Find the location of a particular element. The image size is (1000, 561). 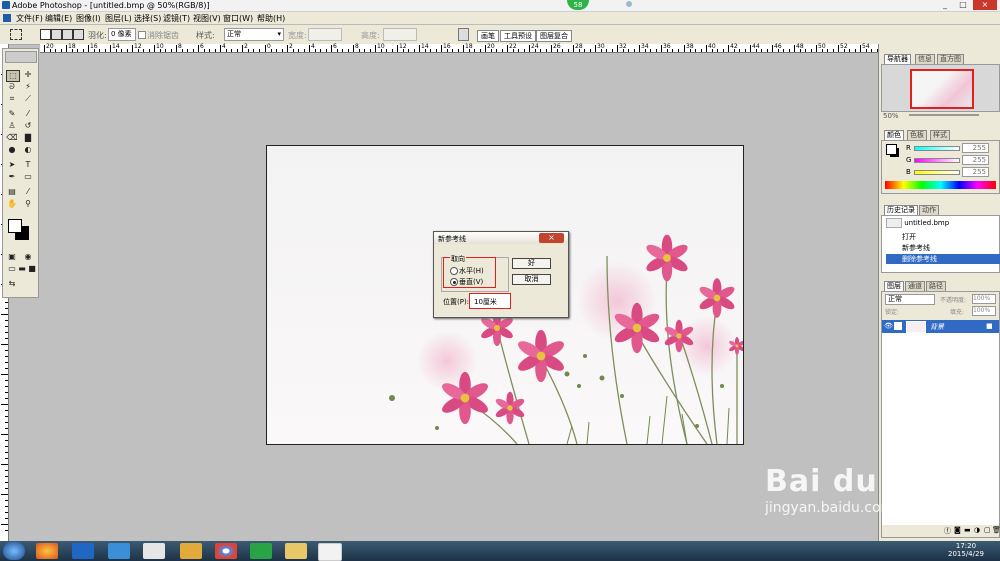

app-360-icon is located at coordinates (47, 551).